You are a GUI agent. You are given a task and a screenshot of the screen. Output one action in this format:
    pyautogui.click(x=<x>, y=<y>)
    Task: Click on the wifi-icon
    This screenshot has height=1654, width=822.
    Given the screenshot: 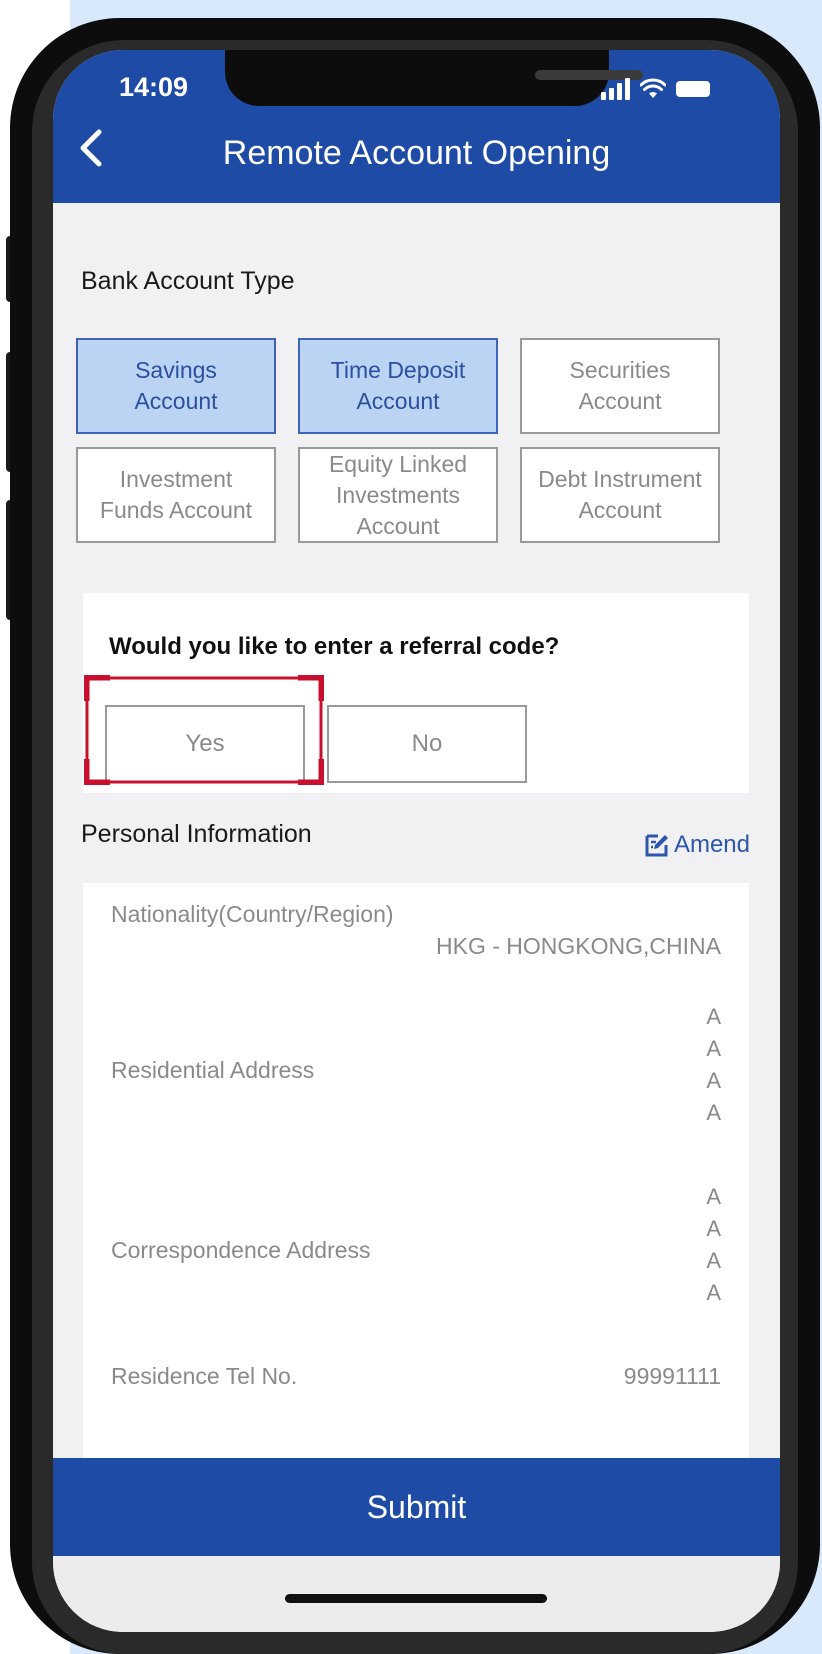 What is the action you would take?
    pyautogui.click(x=653, y=88)
    